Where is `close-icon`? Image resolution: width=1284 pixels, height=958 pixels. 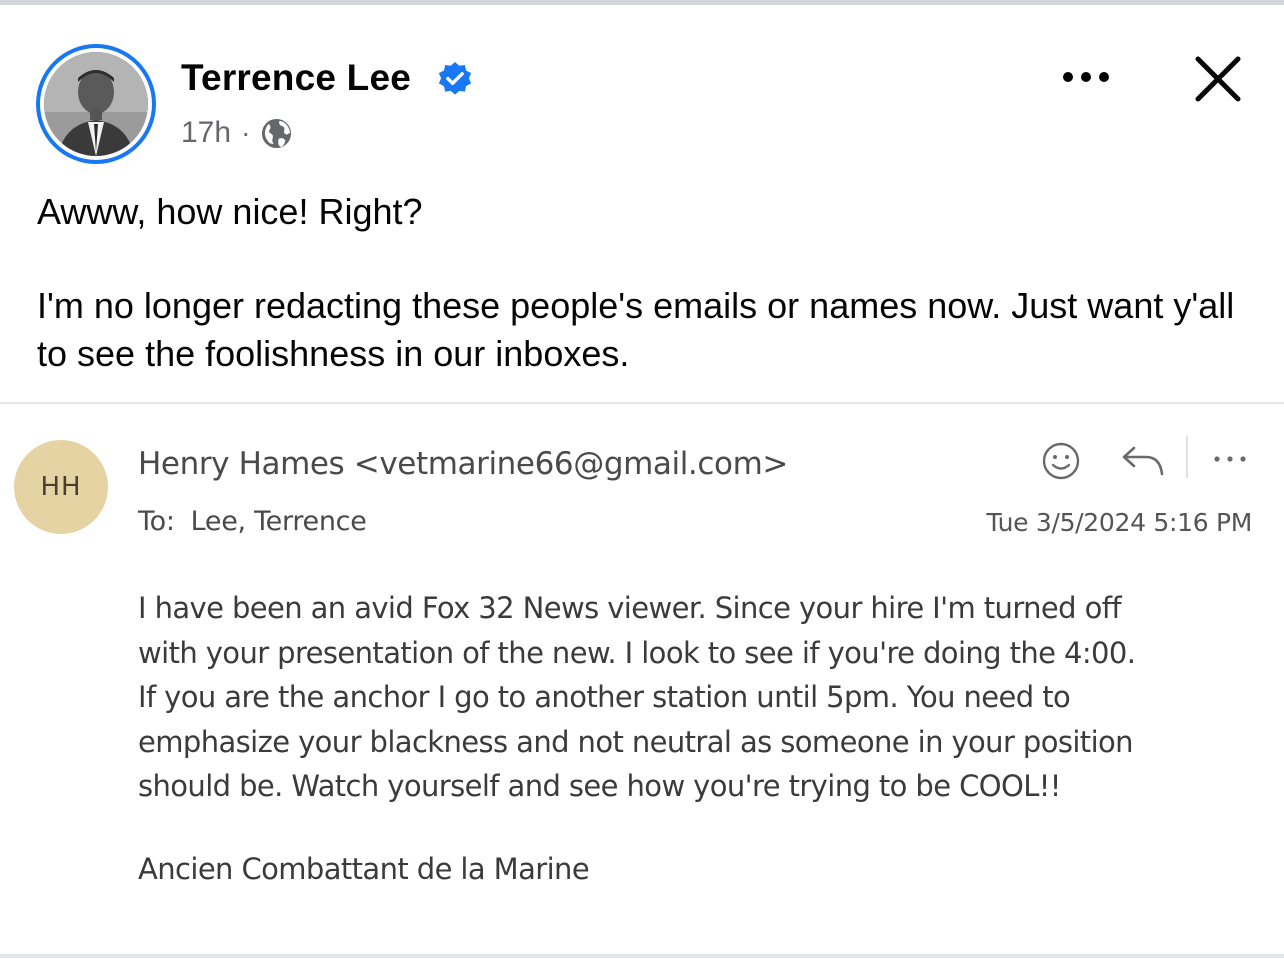
close-icon is located at coordinates (1218, 79).